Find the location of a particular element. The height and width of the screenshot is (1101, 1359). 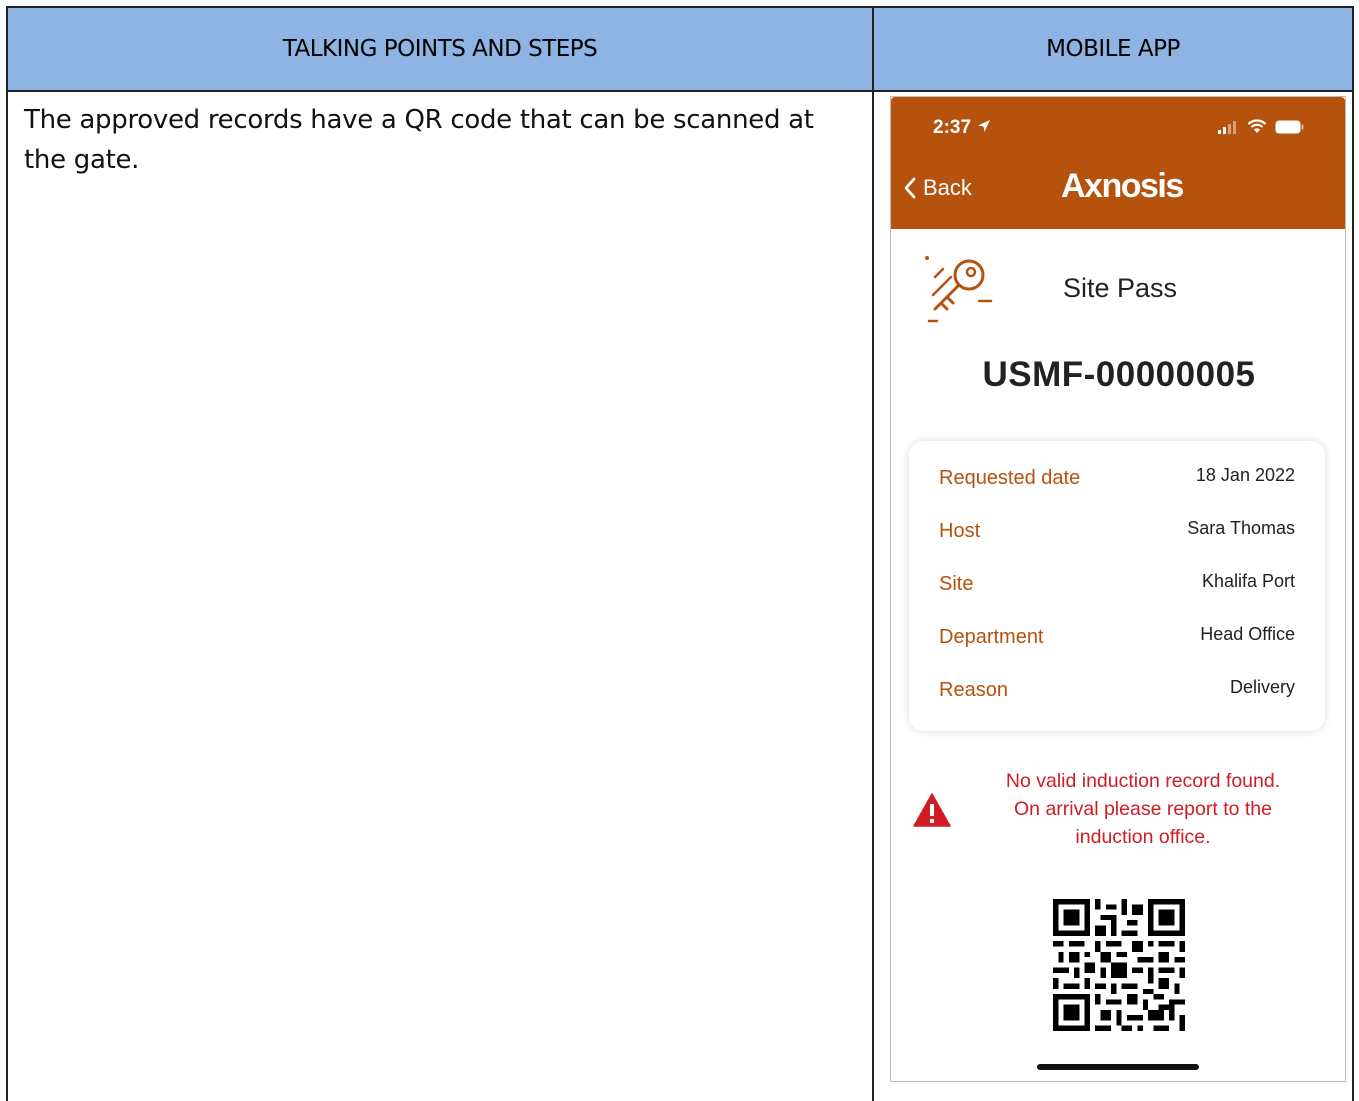

header-talking-points: TALKING POINTS AND STEPS is located at coordinates (440, 49).